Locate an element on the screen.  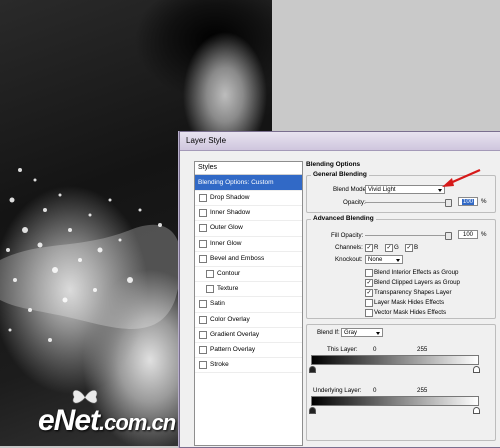
layer-mask-hides-checkbox is located at coordinates (369, 303).